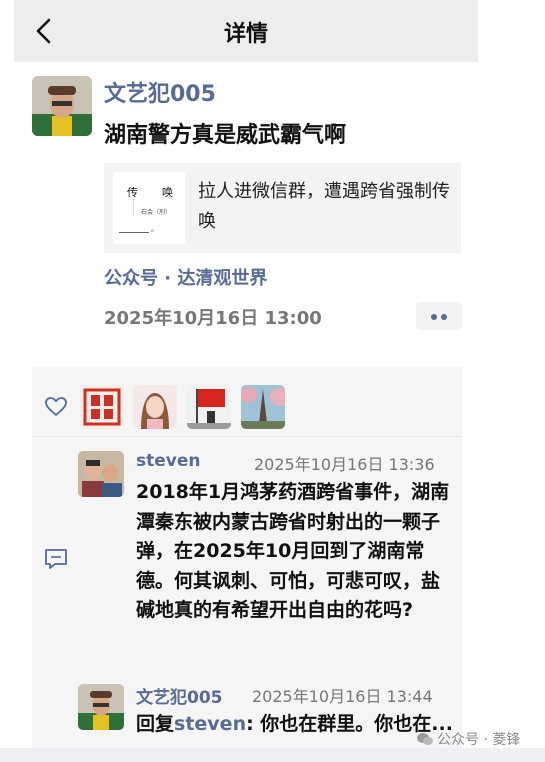 The width and height of the screenshot is (545, 762). Describe the element at coordinates (156, 212) in the screenshot. I see `thumbnail-subtext: 石会（刑）` at that location.